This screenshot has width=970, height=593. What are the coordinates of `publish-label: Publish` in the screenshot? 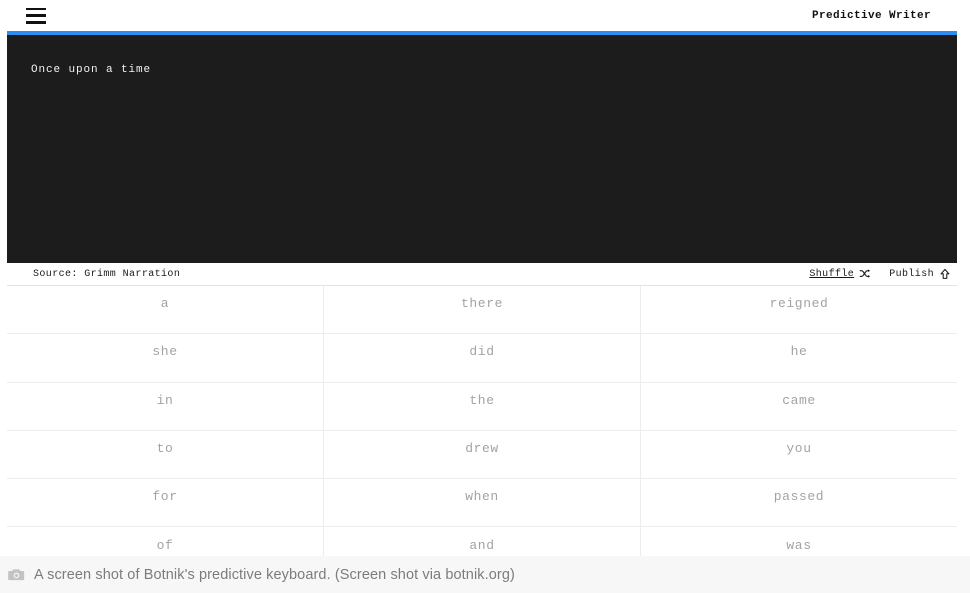 It's located at (911, 274).